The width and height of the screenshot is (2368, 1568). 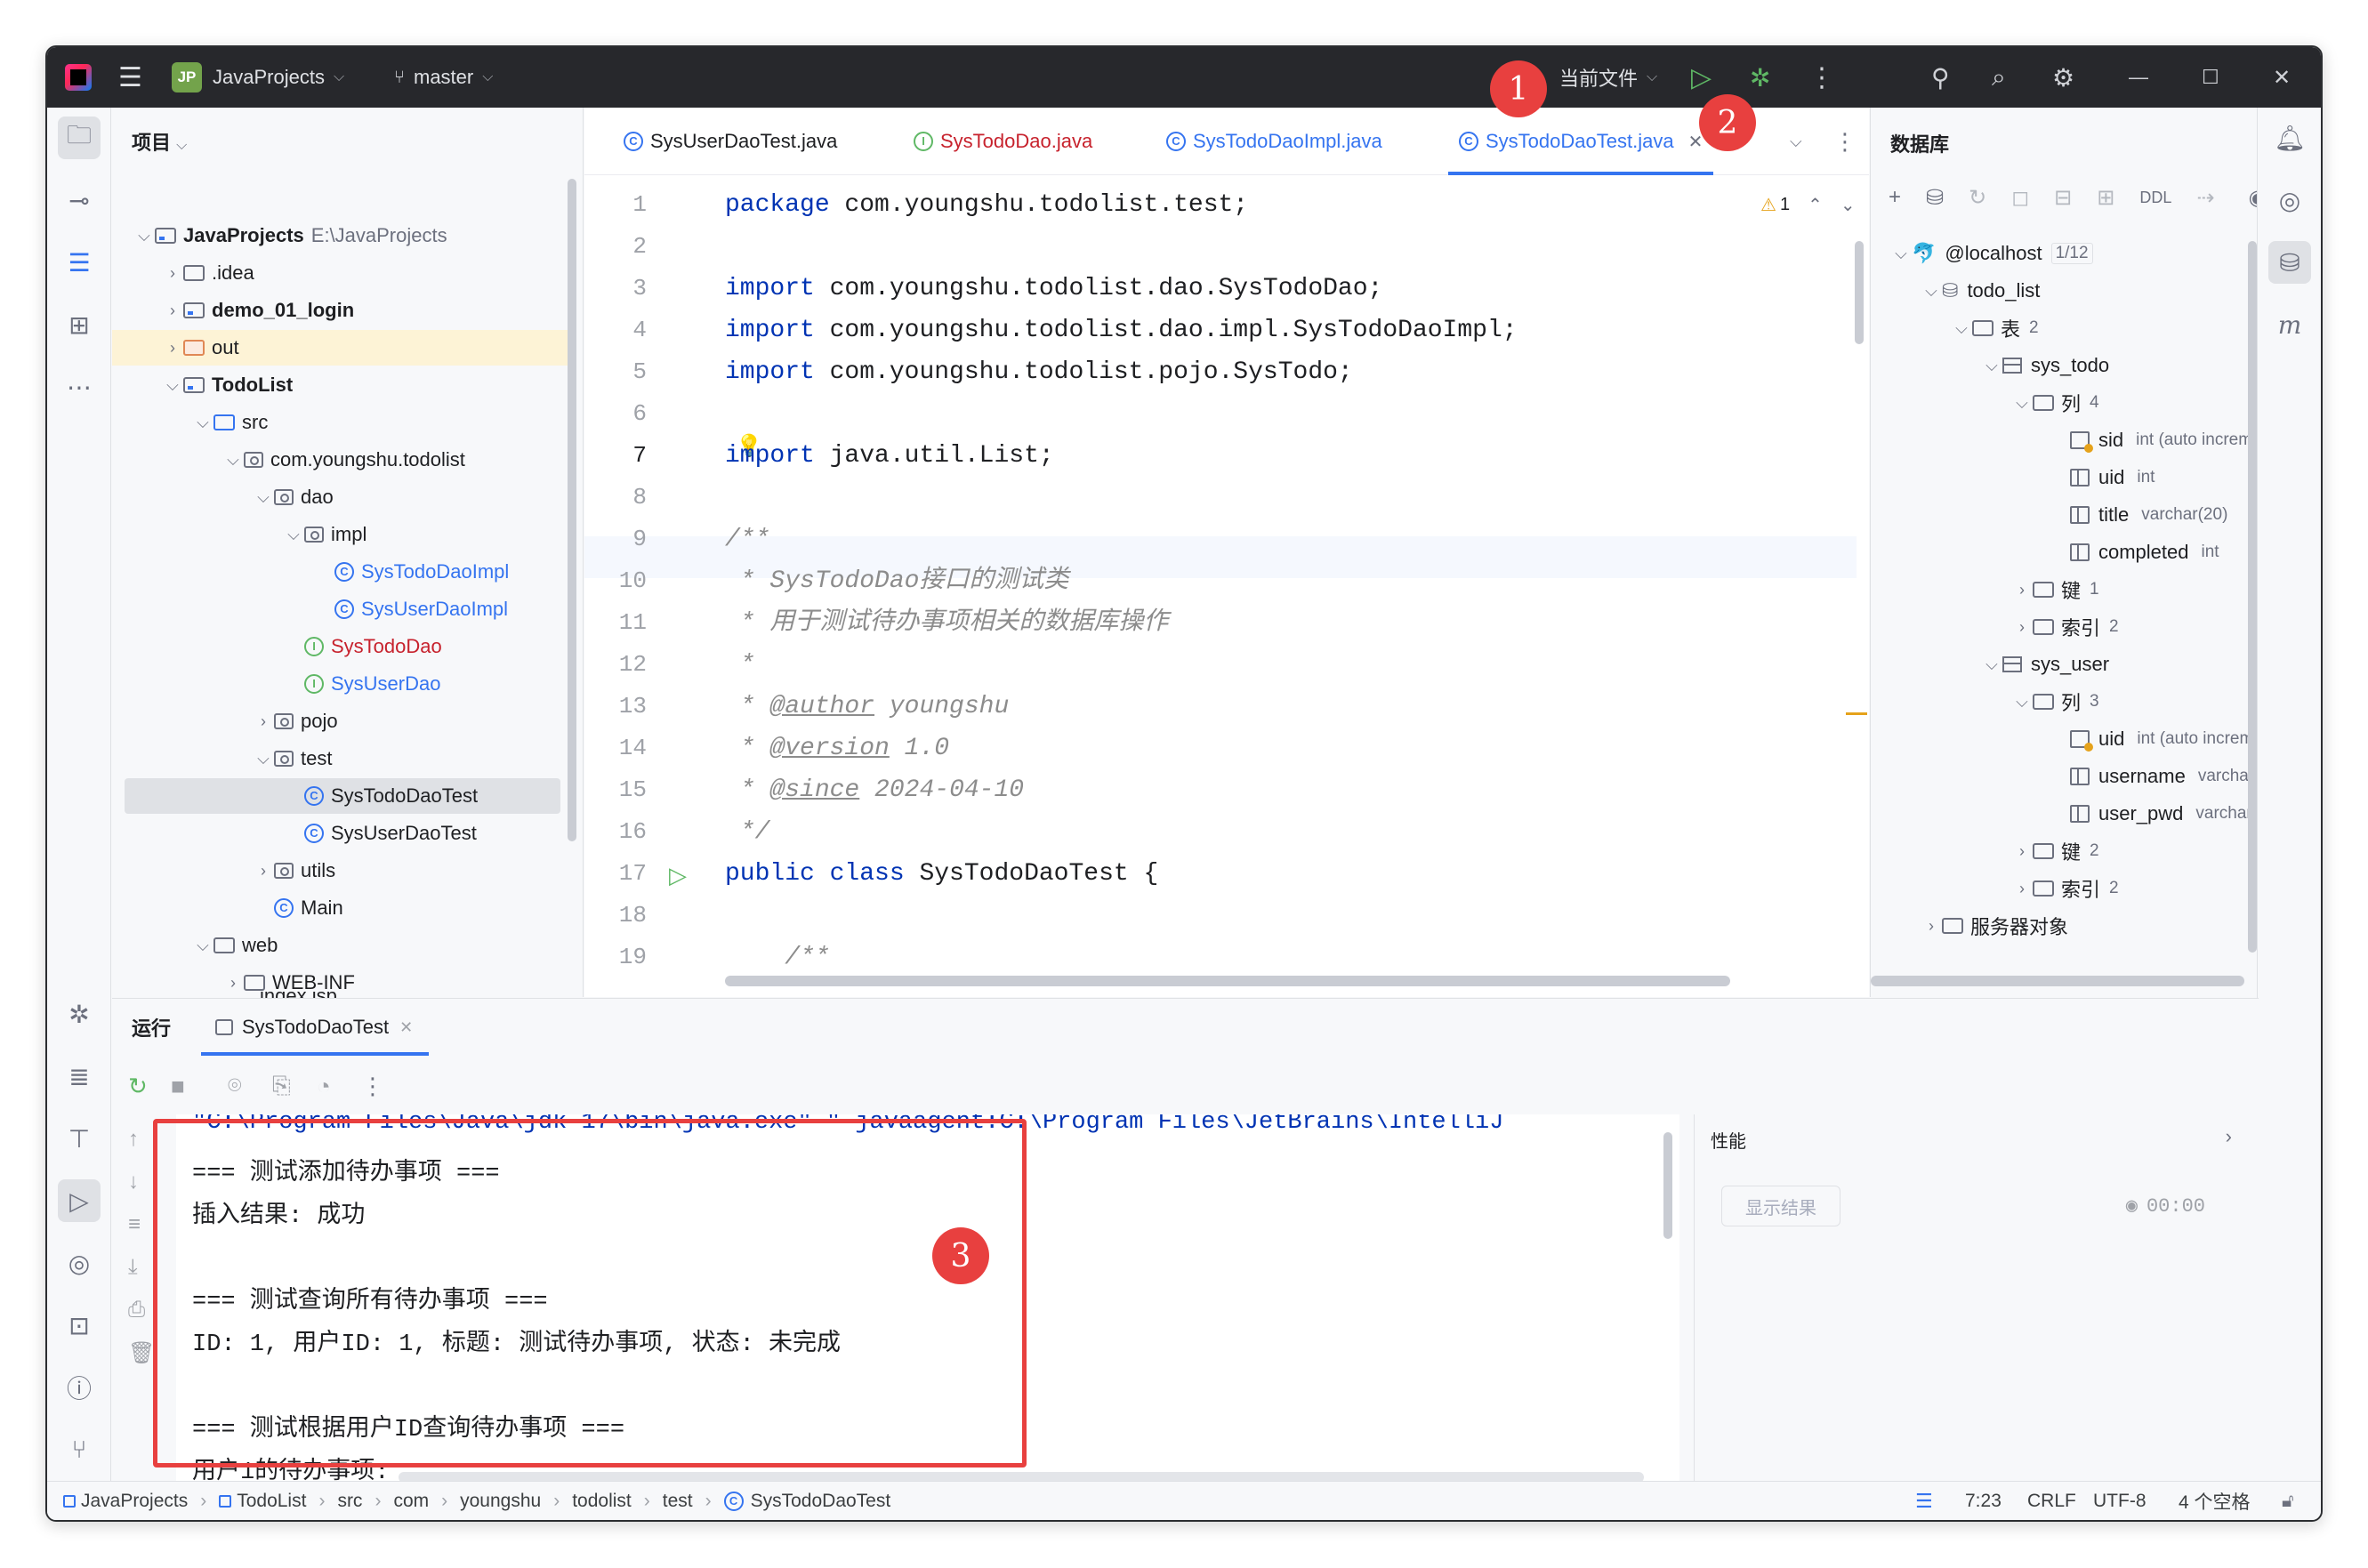 I want to click on tab-list-chevron-icon: ⌵, so click(x=1796, y=141).